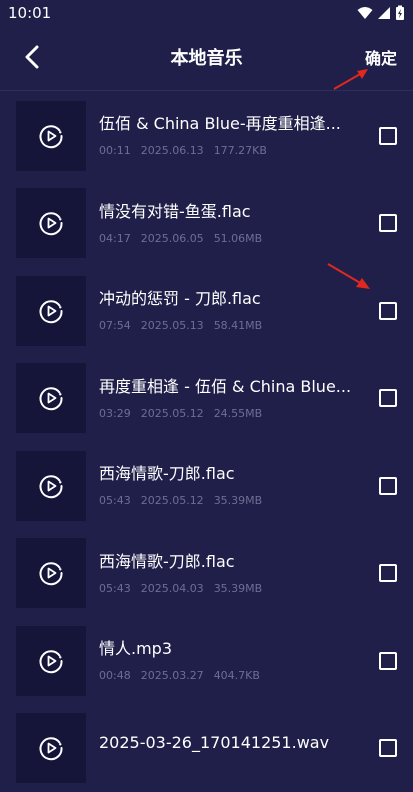 This screenshot has width=413, height=792. Describe the element at coordinates (206, 13) in the screenshot. I see `status-bar: 10:01` at that location.